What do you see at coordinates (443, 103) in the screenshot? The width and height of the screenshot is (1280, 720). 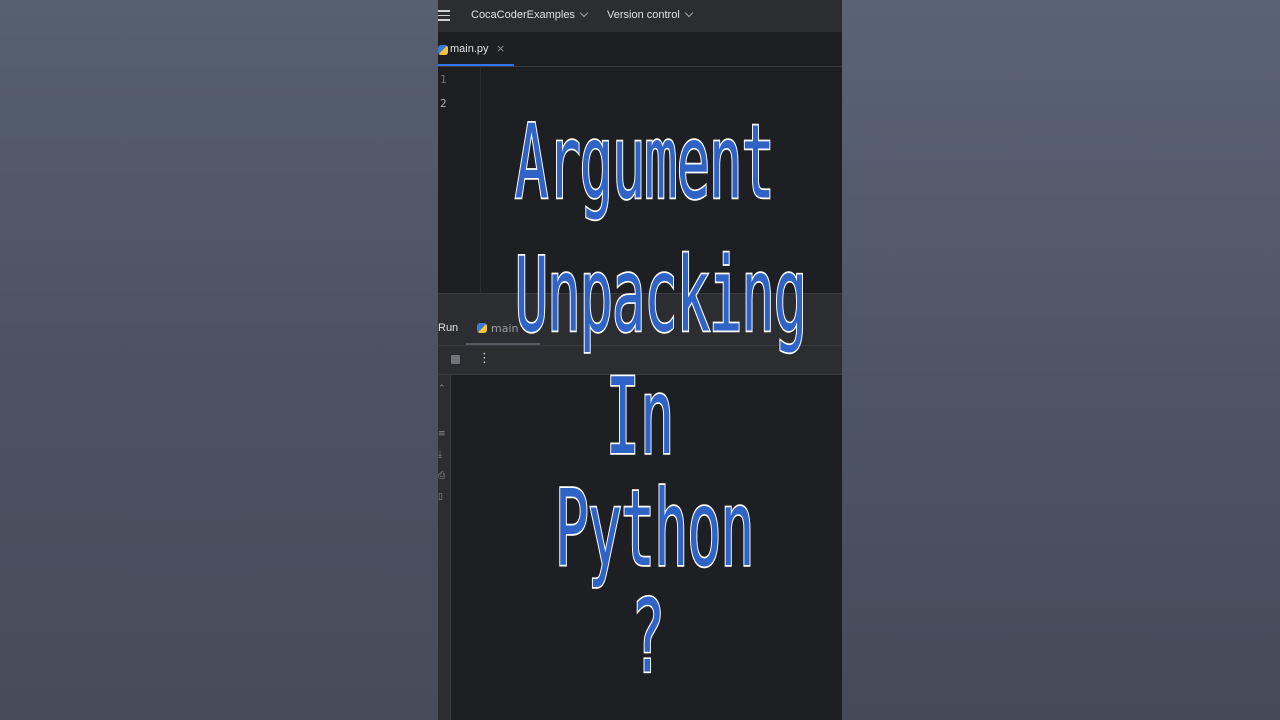 I see `line-number: 2` at bounding box center [443, 103].